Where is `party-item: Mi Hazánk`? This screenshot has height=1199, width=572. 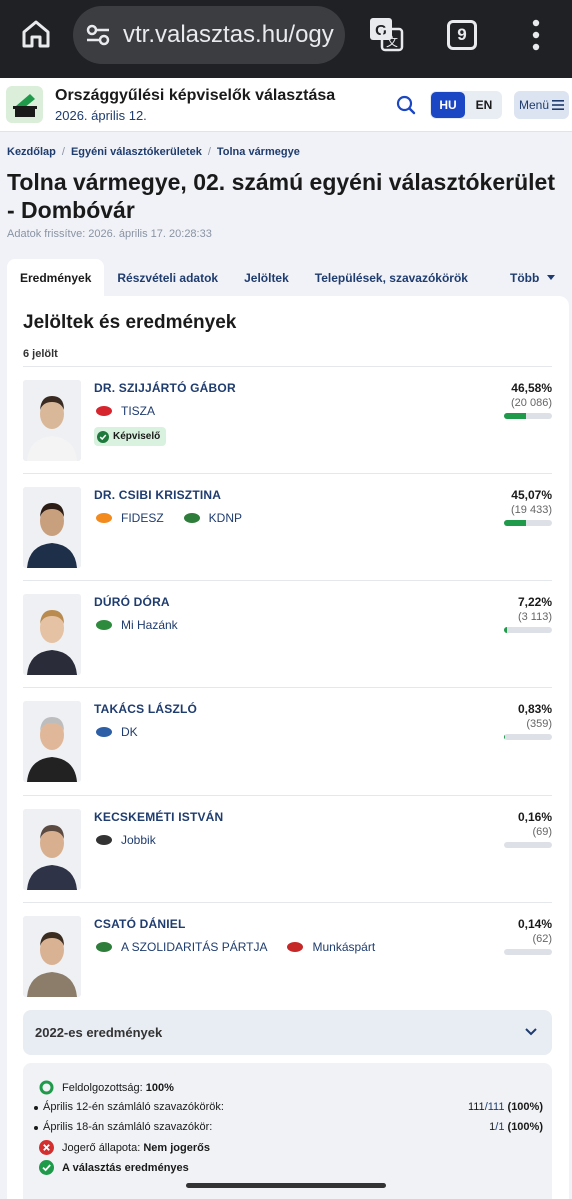
party-item: Mi Hazánk is located at coordinates (136, 625).